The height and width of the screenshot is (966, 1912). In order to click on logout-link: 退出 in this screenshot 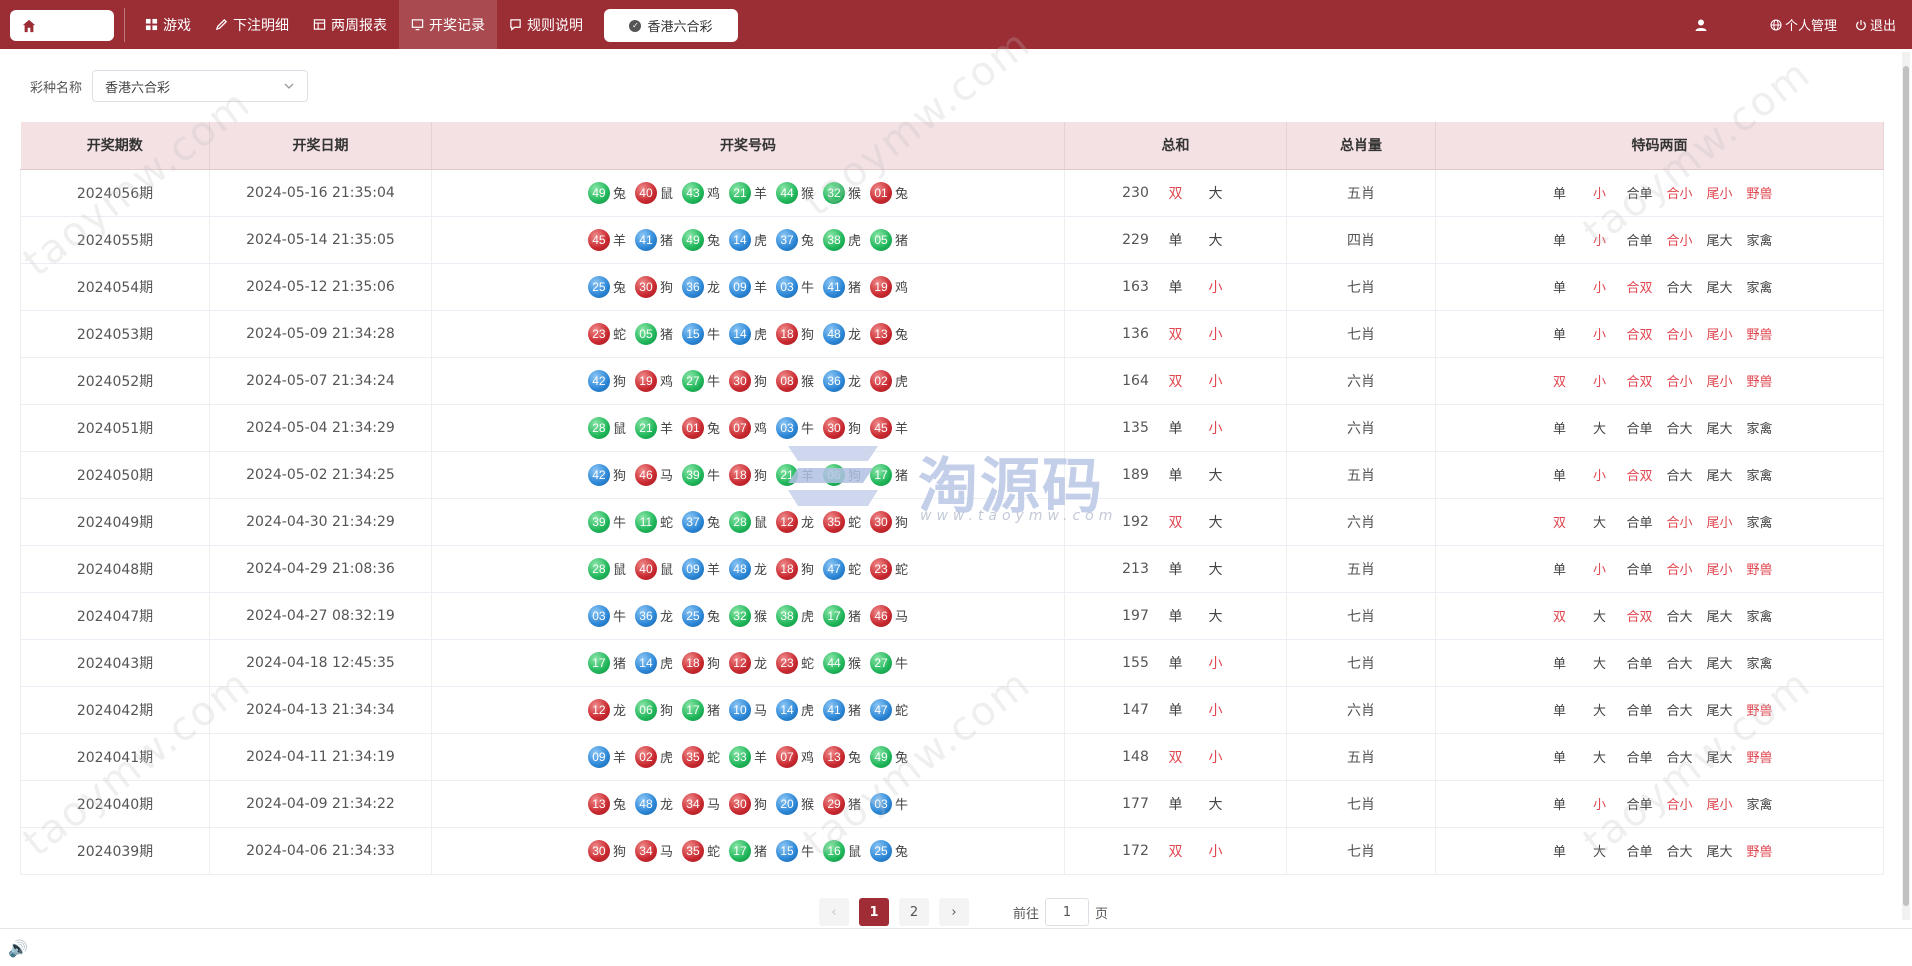, I will do `click(1875, 24)`.